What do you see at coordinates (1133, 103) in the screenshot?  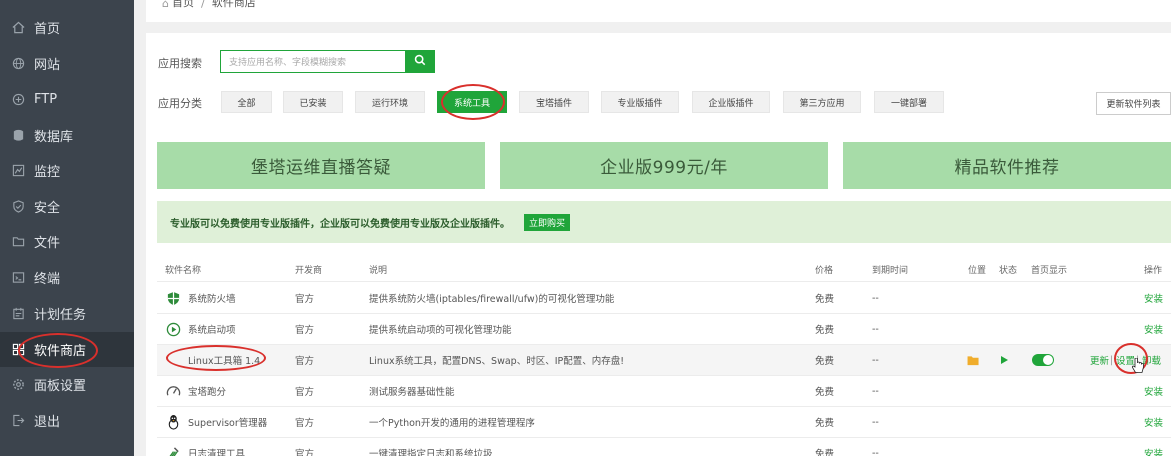 I see `update-software-list-button: 更新软件列表` at bounding box center [1133, 103].